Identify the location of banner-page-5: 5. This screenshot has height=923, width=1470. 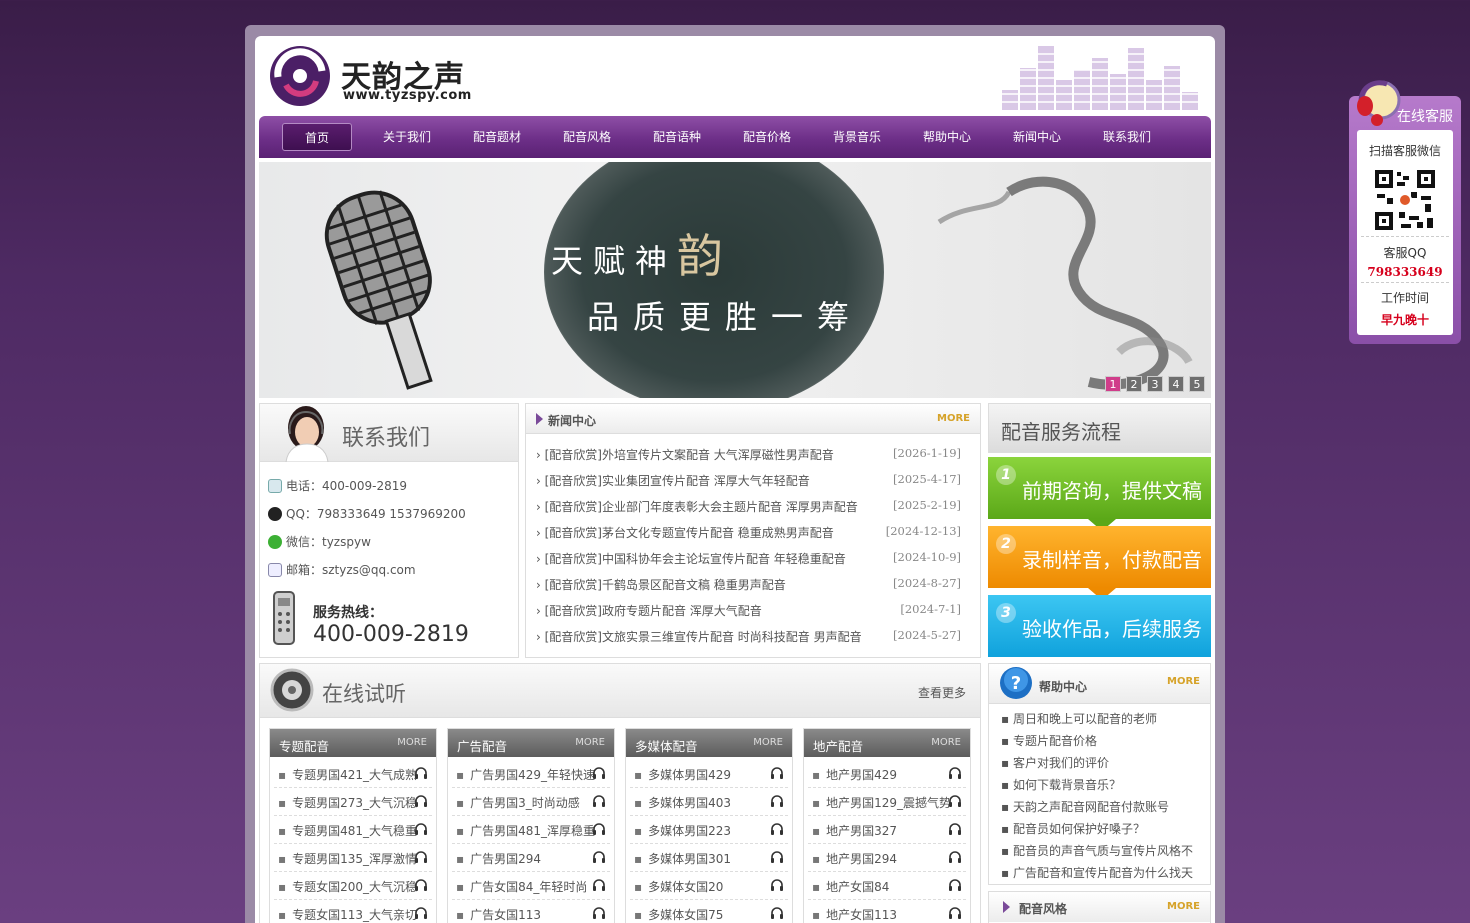
(1197, 384).